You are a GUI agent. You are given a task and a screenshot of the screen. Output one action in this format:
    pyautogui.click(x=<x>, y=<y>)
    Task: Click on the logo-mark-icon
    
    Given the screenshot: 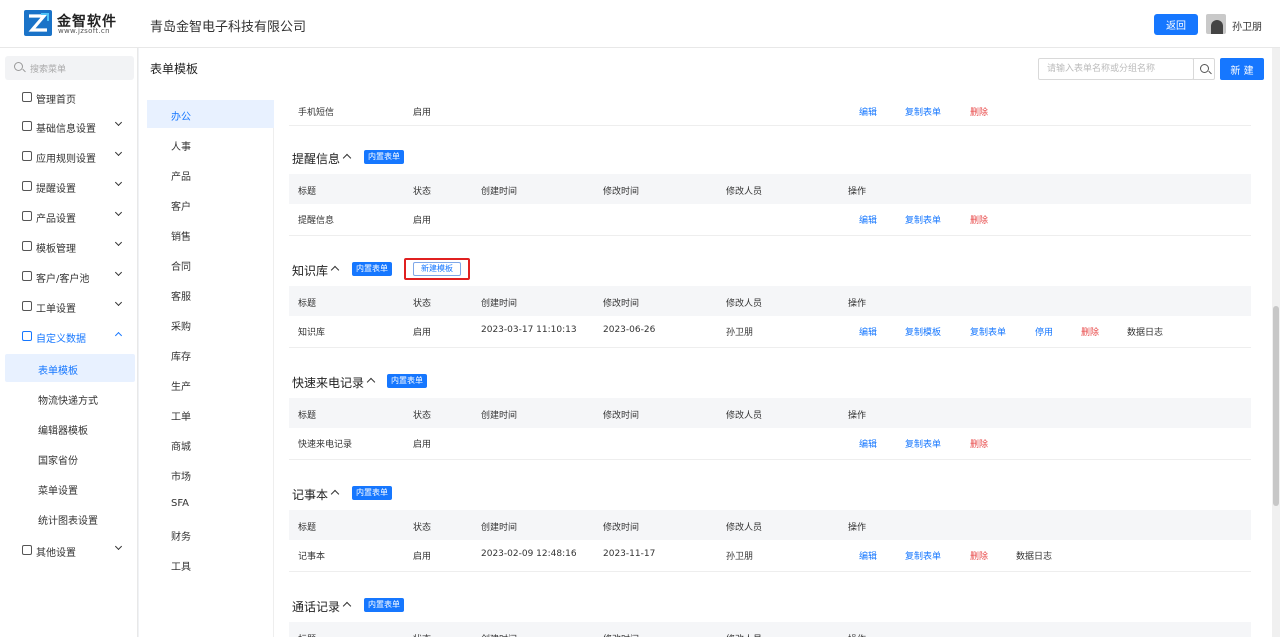 What is the action you would take?
    pyautogui.click(x=38, y=23)
    